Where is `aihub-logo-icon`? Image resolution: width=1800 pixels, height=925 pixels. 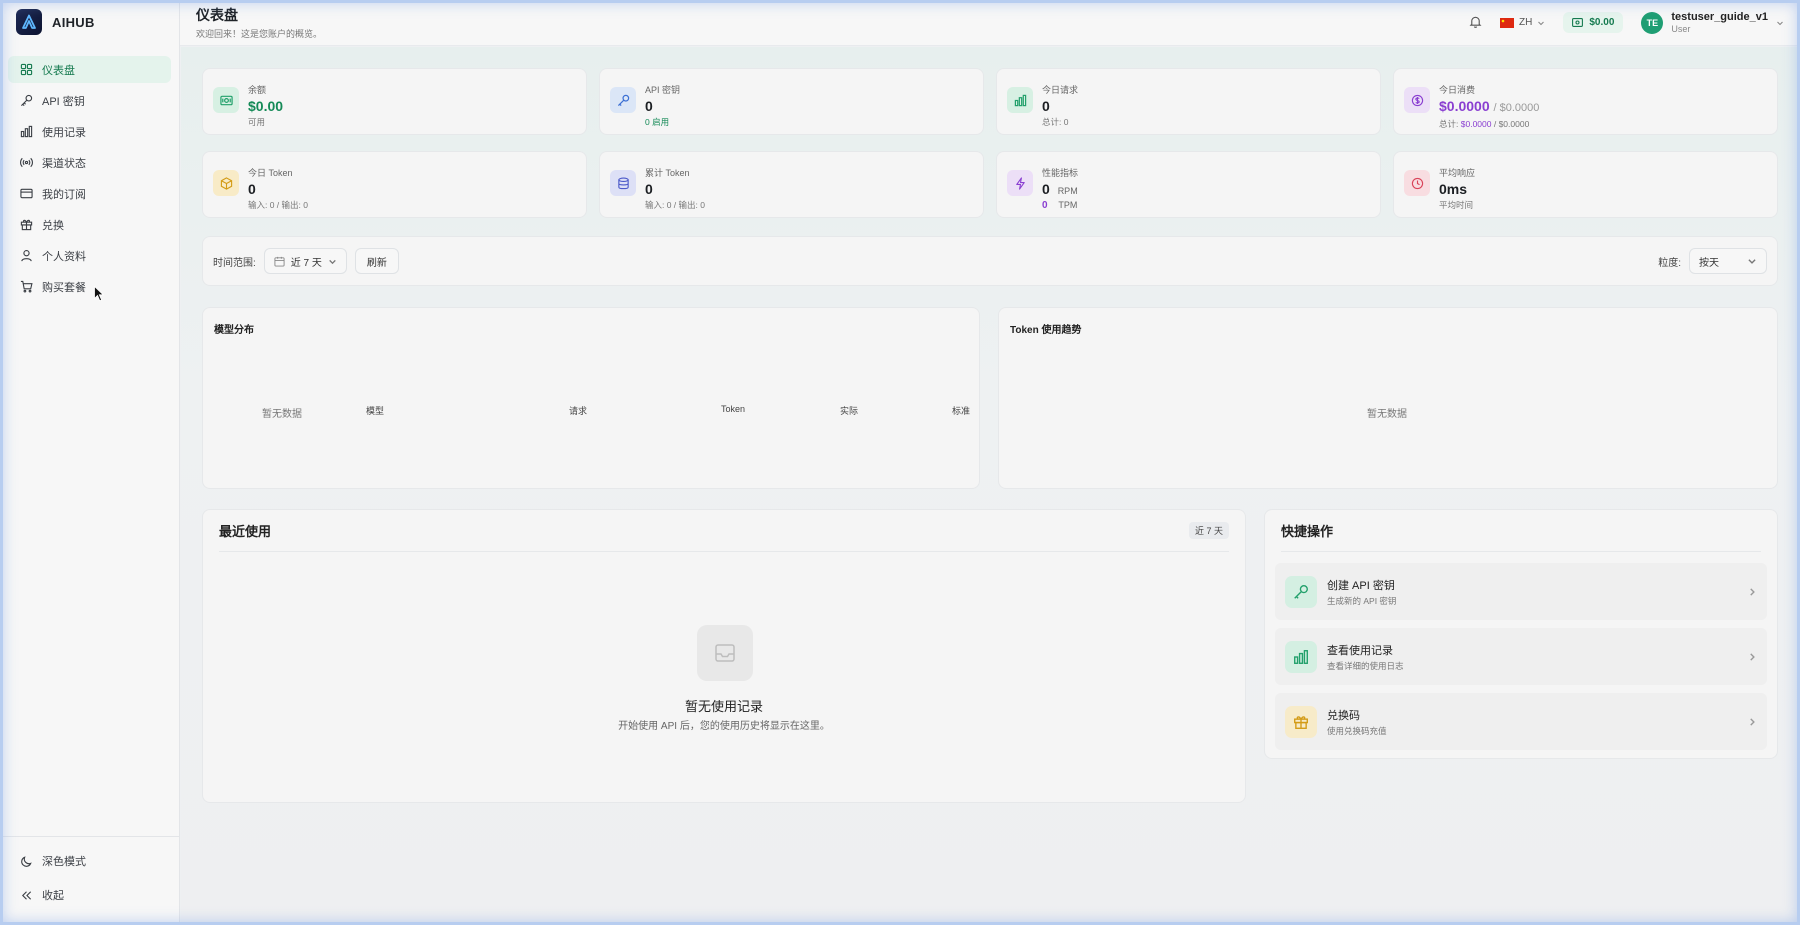 aihub-logo-icon is located at coordinates (29, 22).